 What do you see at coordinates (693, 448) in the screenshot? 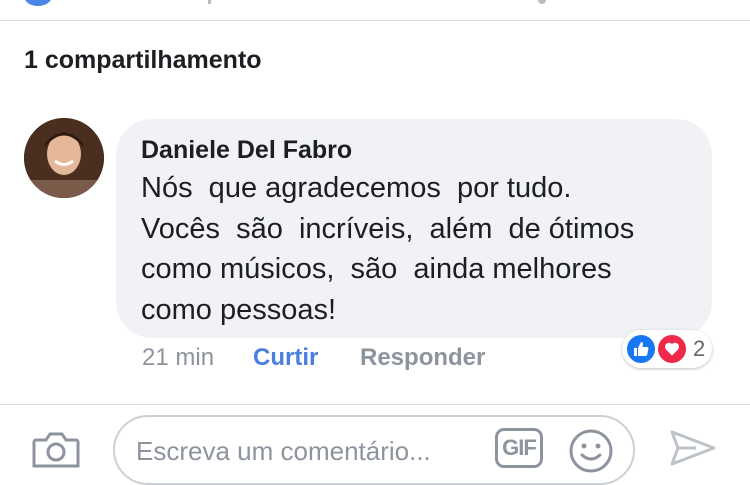
I see `send-icon` at bounding box center [693, 448].